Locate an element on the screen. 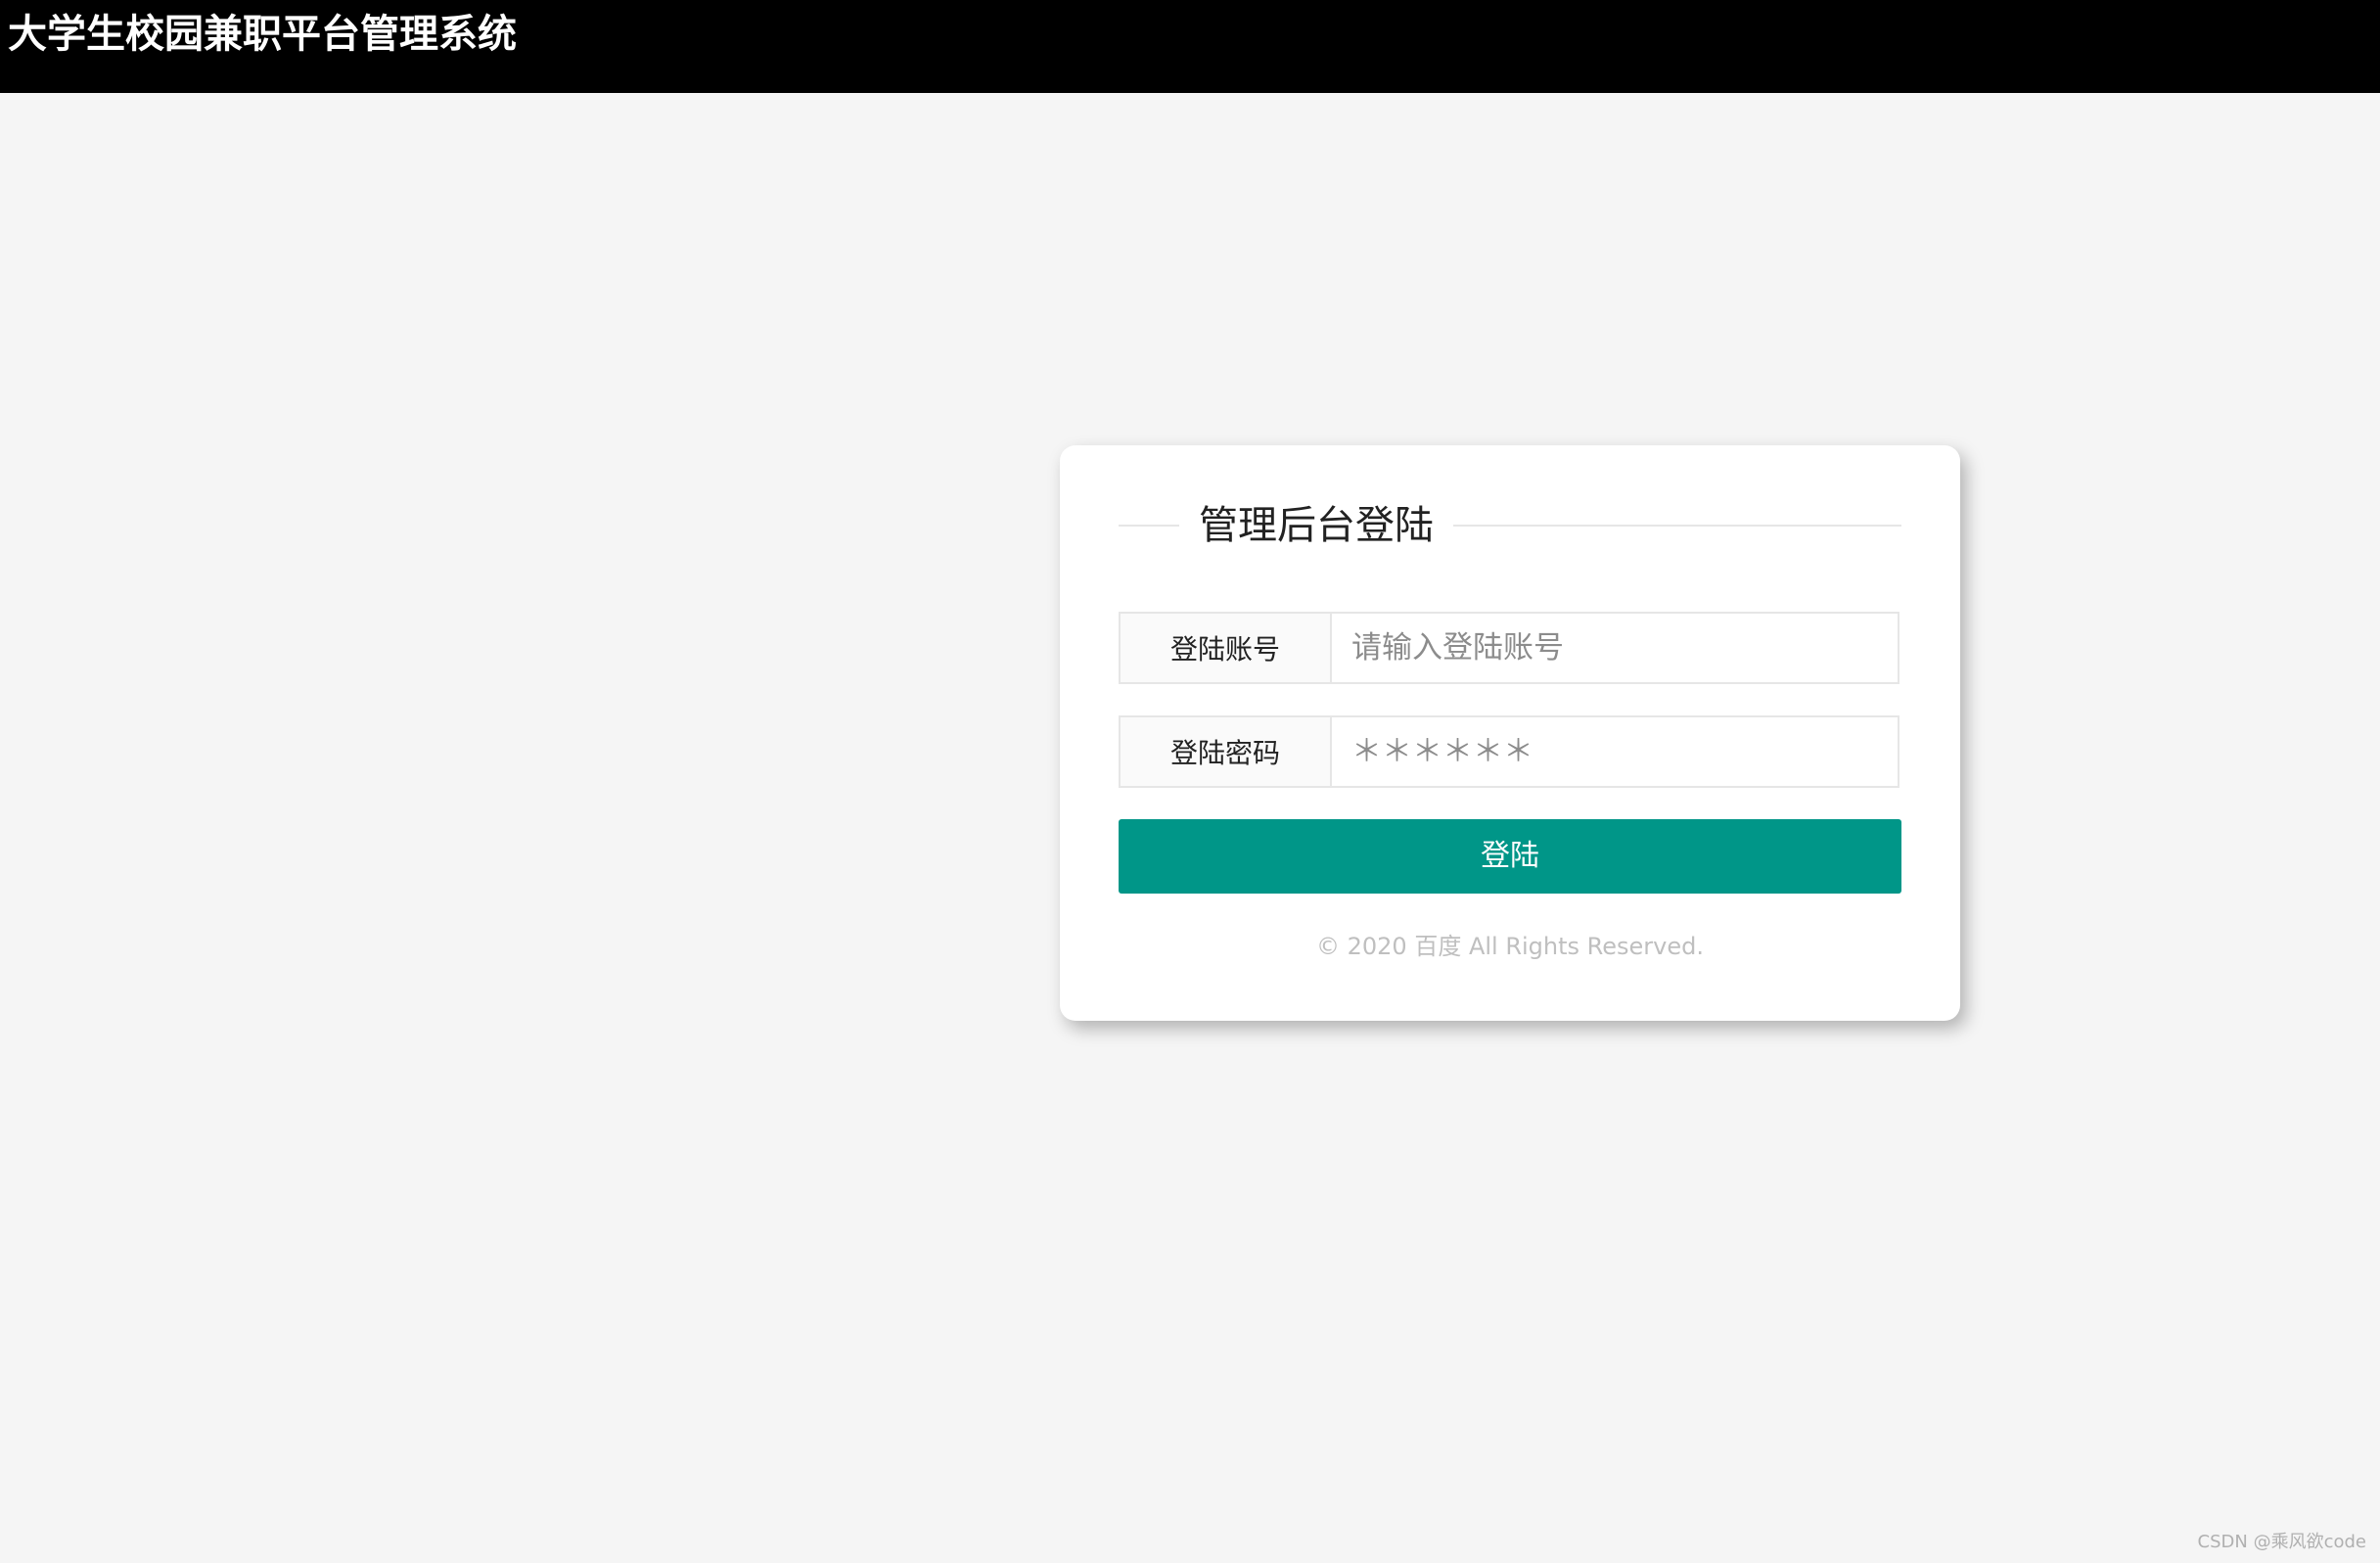 The height and width of the screenshot is (1563, 2380). password-field-row: 登陆密码 is located at coordinates (1509, 751).